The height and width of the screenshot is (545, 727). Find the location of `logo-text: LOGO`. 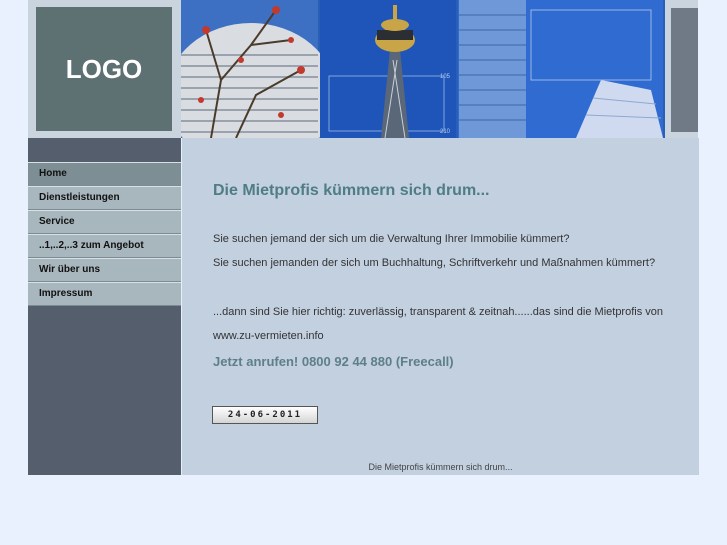

logo-text: LOGO is located at coordinates (104, 68).